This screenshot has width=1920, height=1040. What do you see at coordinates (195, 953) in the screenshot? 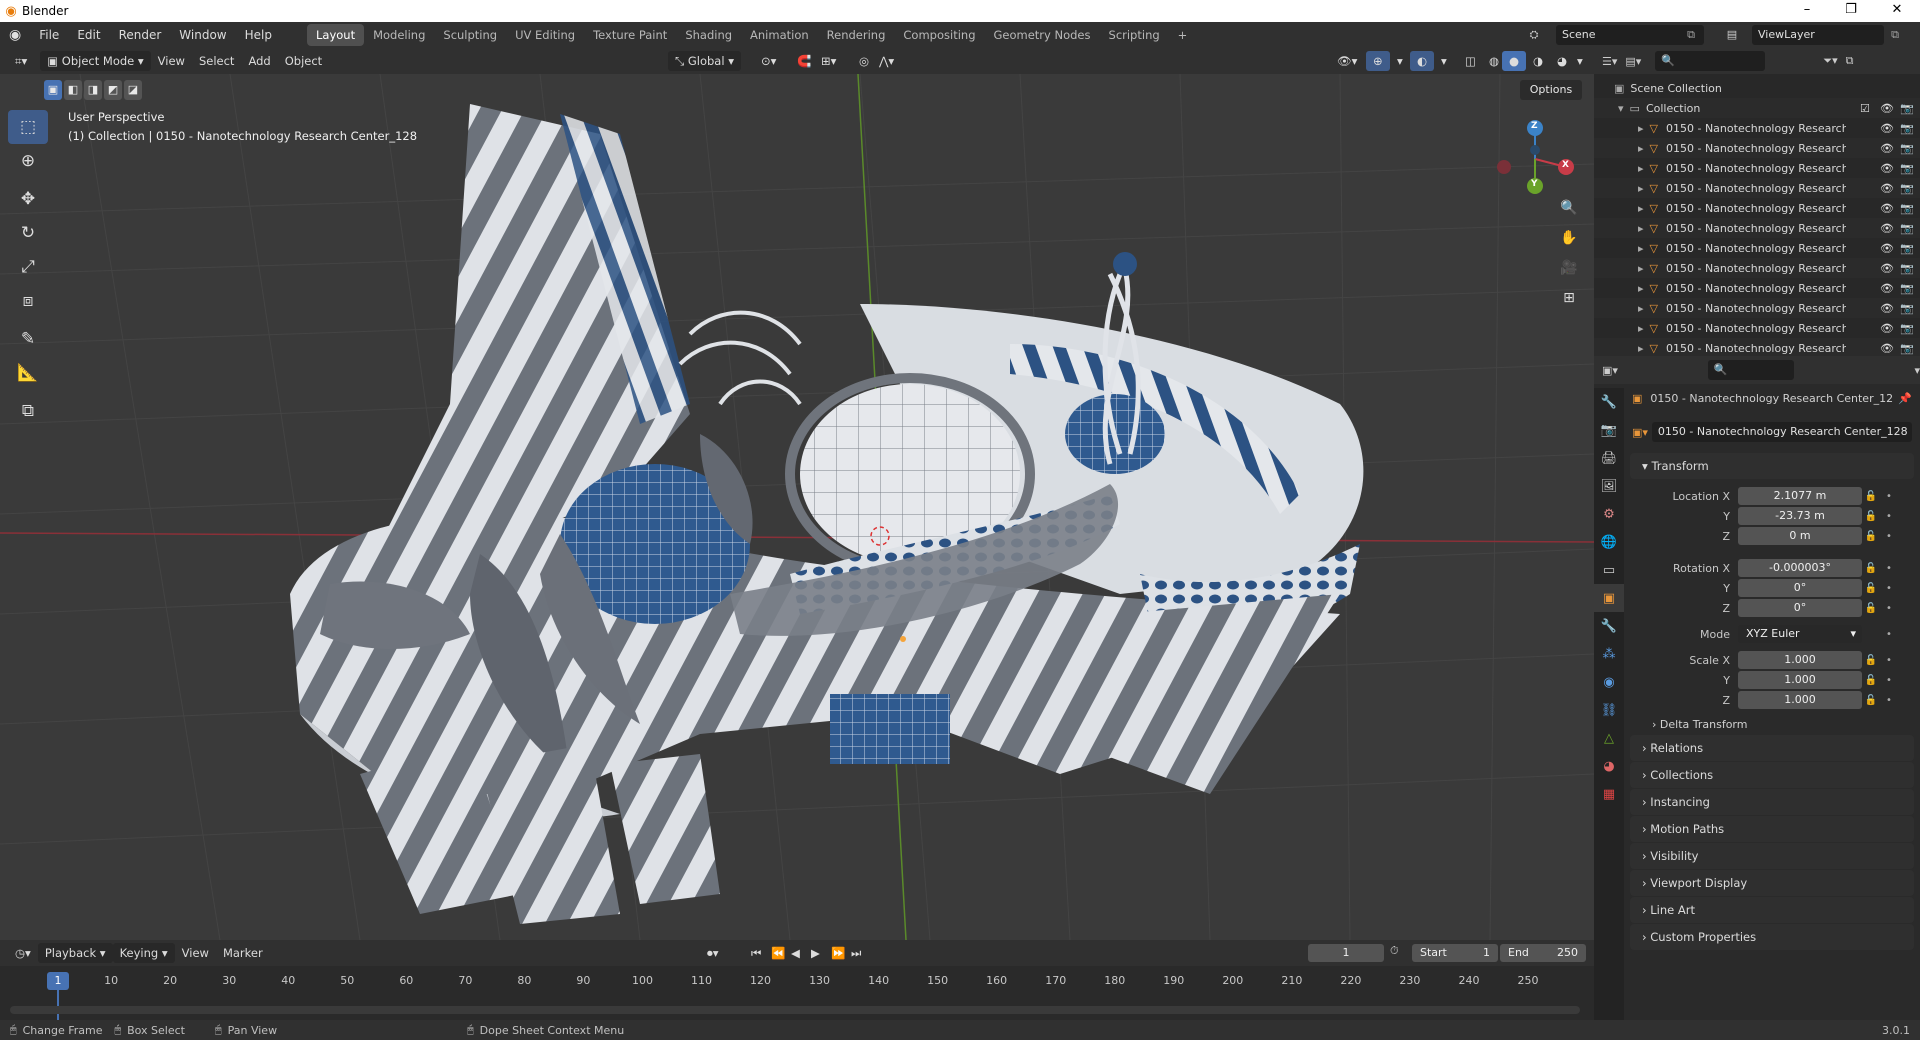
I see `timeline-menu-view: View` at bounding box center [195, 953].